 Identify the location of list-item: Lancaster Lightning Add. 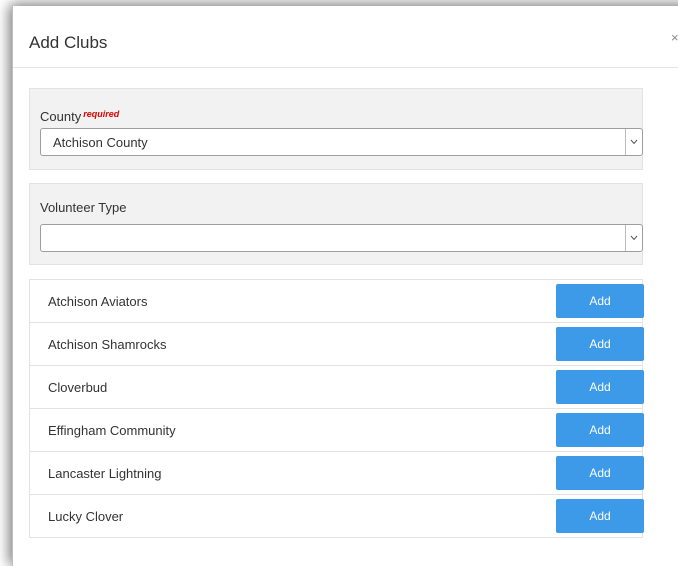
(337, 473).